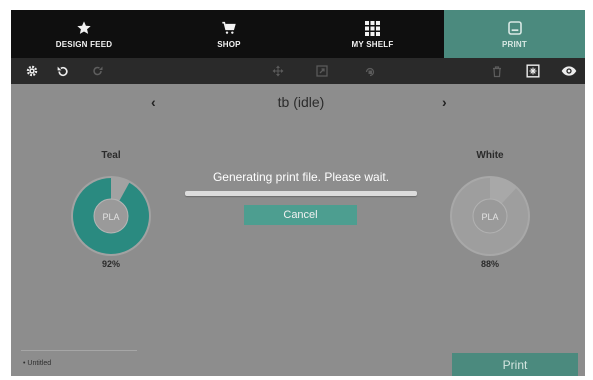 Image resolution: width=593 pixels, height=380 pixels. What do you see at coordinates (79, 350) in the screenshot?
I see `file-list-divider` at bounding box center [79, 350].